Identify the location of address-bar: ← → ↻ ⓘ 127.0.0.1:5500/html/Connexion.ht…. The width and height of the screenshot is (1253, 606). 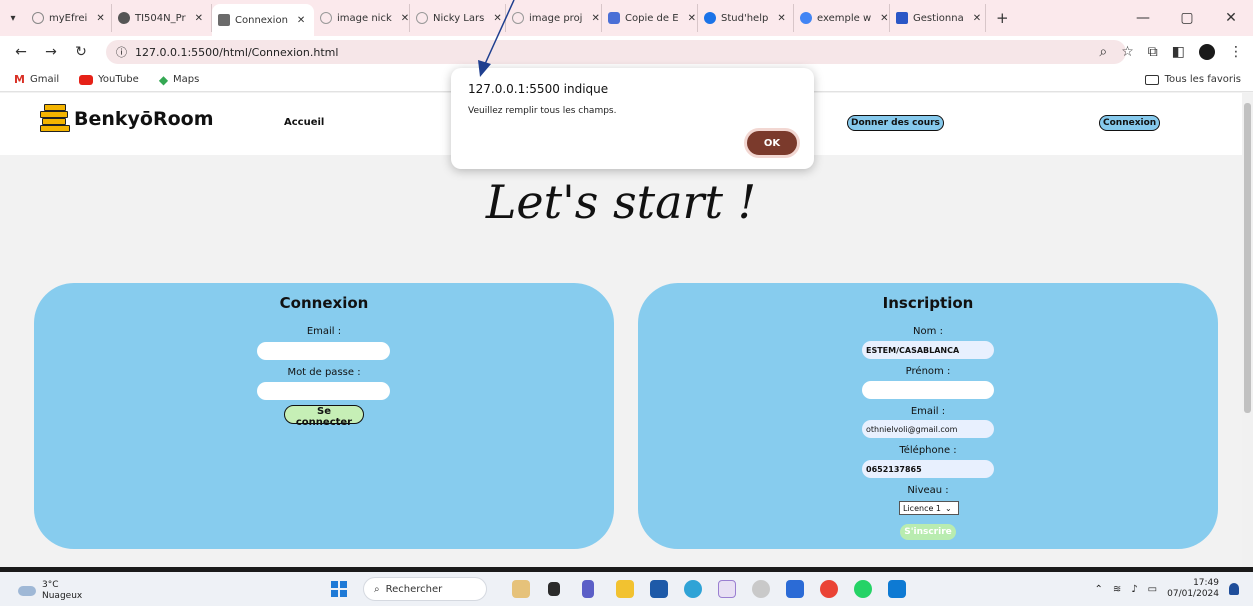
(626, 52).